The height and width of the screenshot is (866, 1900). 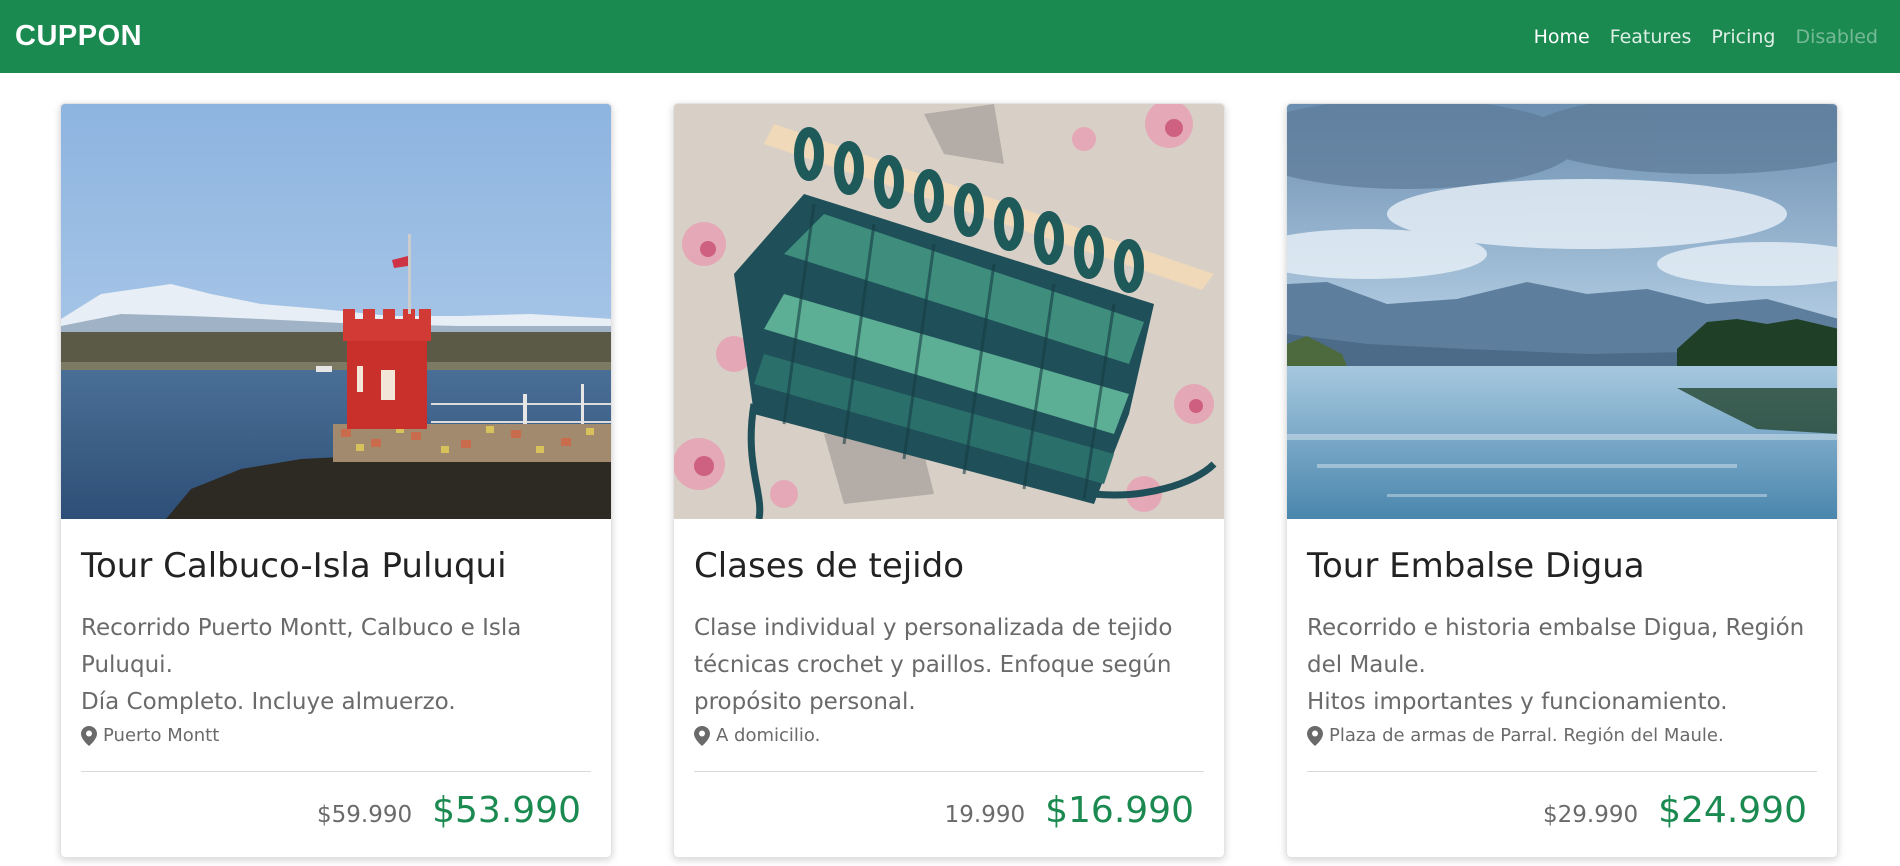 What do you see at coordinates (161, 736) in the screenshot?
I see `location-text: Puerto Montt` at bounding box center [161, 736].